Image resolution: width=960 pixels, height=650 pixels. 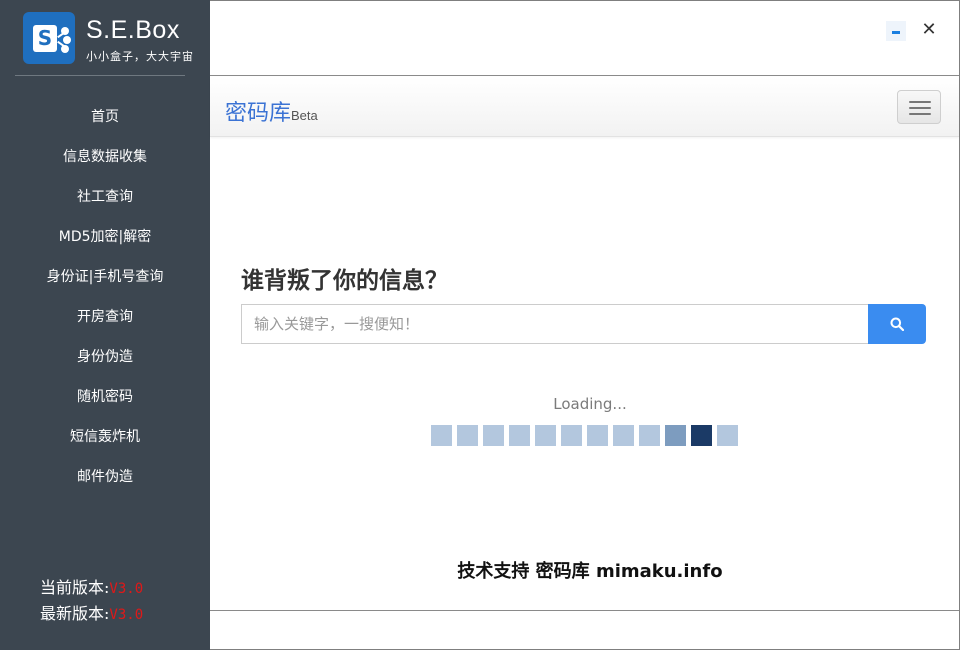 I want to click on app-logo-icon: S, so click(x=49, y=38).